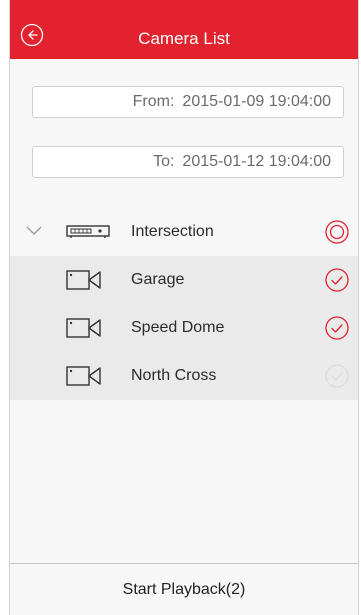 The width and height of the screenshot is (361, 615). What do you see at coordinates (178, 327) in the screenshot?
I see `camera-label: Speed Dome` at bounding box center [178, 327].